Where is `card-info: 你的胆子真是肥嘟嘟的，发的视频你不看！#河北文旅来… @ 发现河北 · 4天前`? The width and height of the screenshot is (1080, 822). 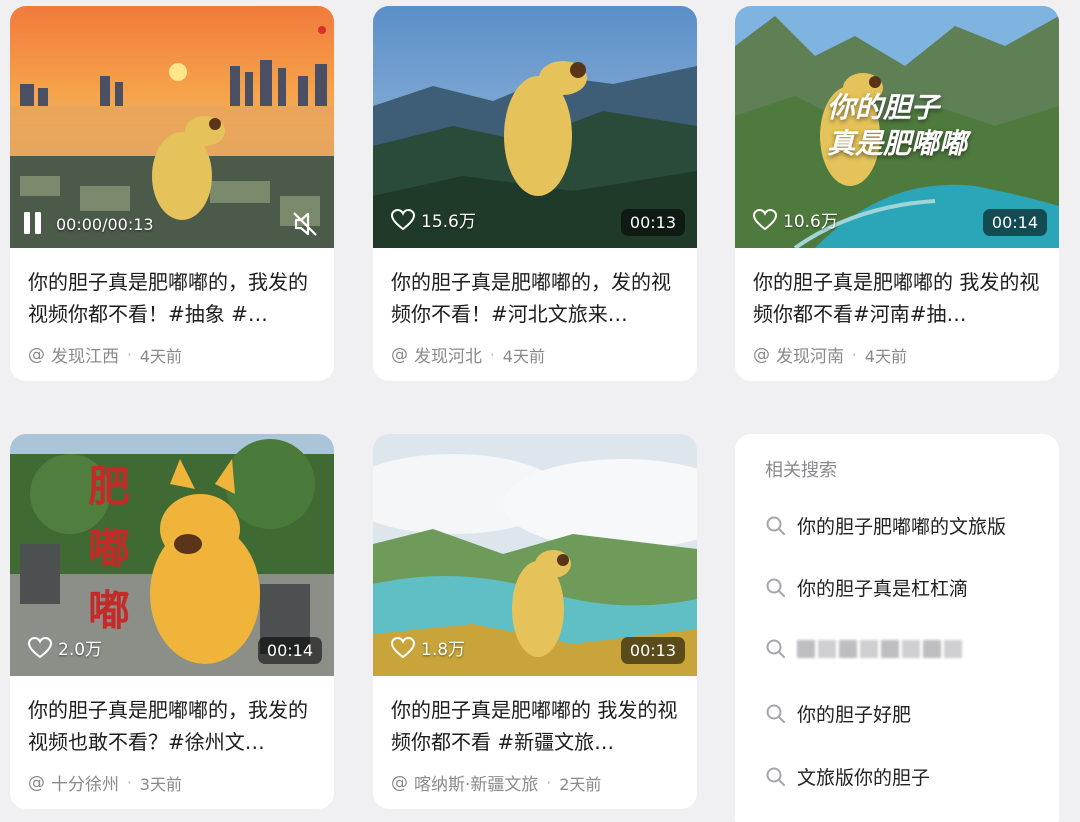 card-info: 你的胆子真是肥嘟嘟的，发的视频你不看！#河北文旅来… @ 发现河北 · 4天前 is located at coordinates (535, 314).